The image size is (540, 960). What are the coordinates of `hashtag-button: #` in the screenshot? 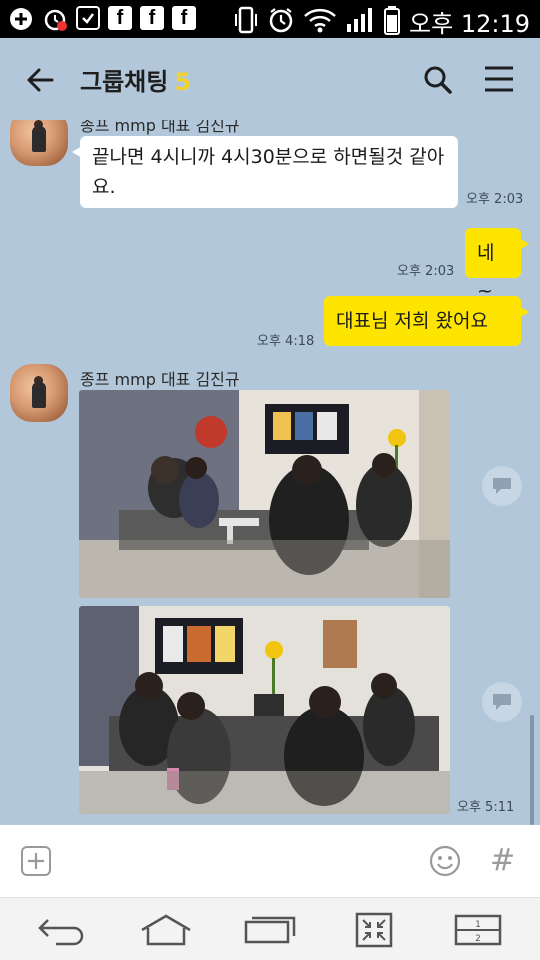 It's located at (502, 860).